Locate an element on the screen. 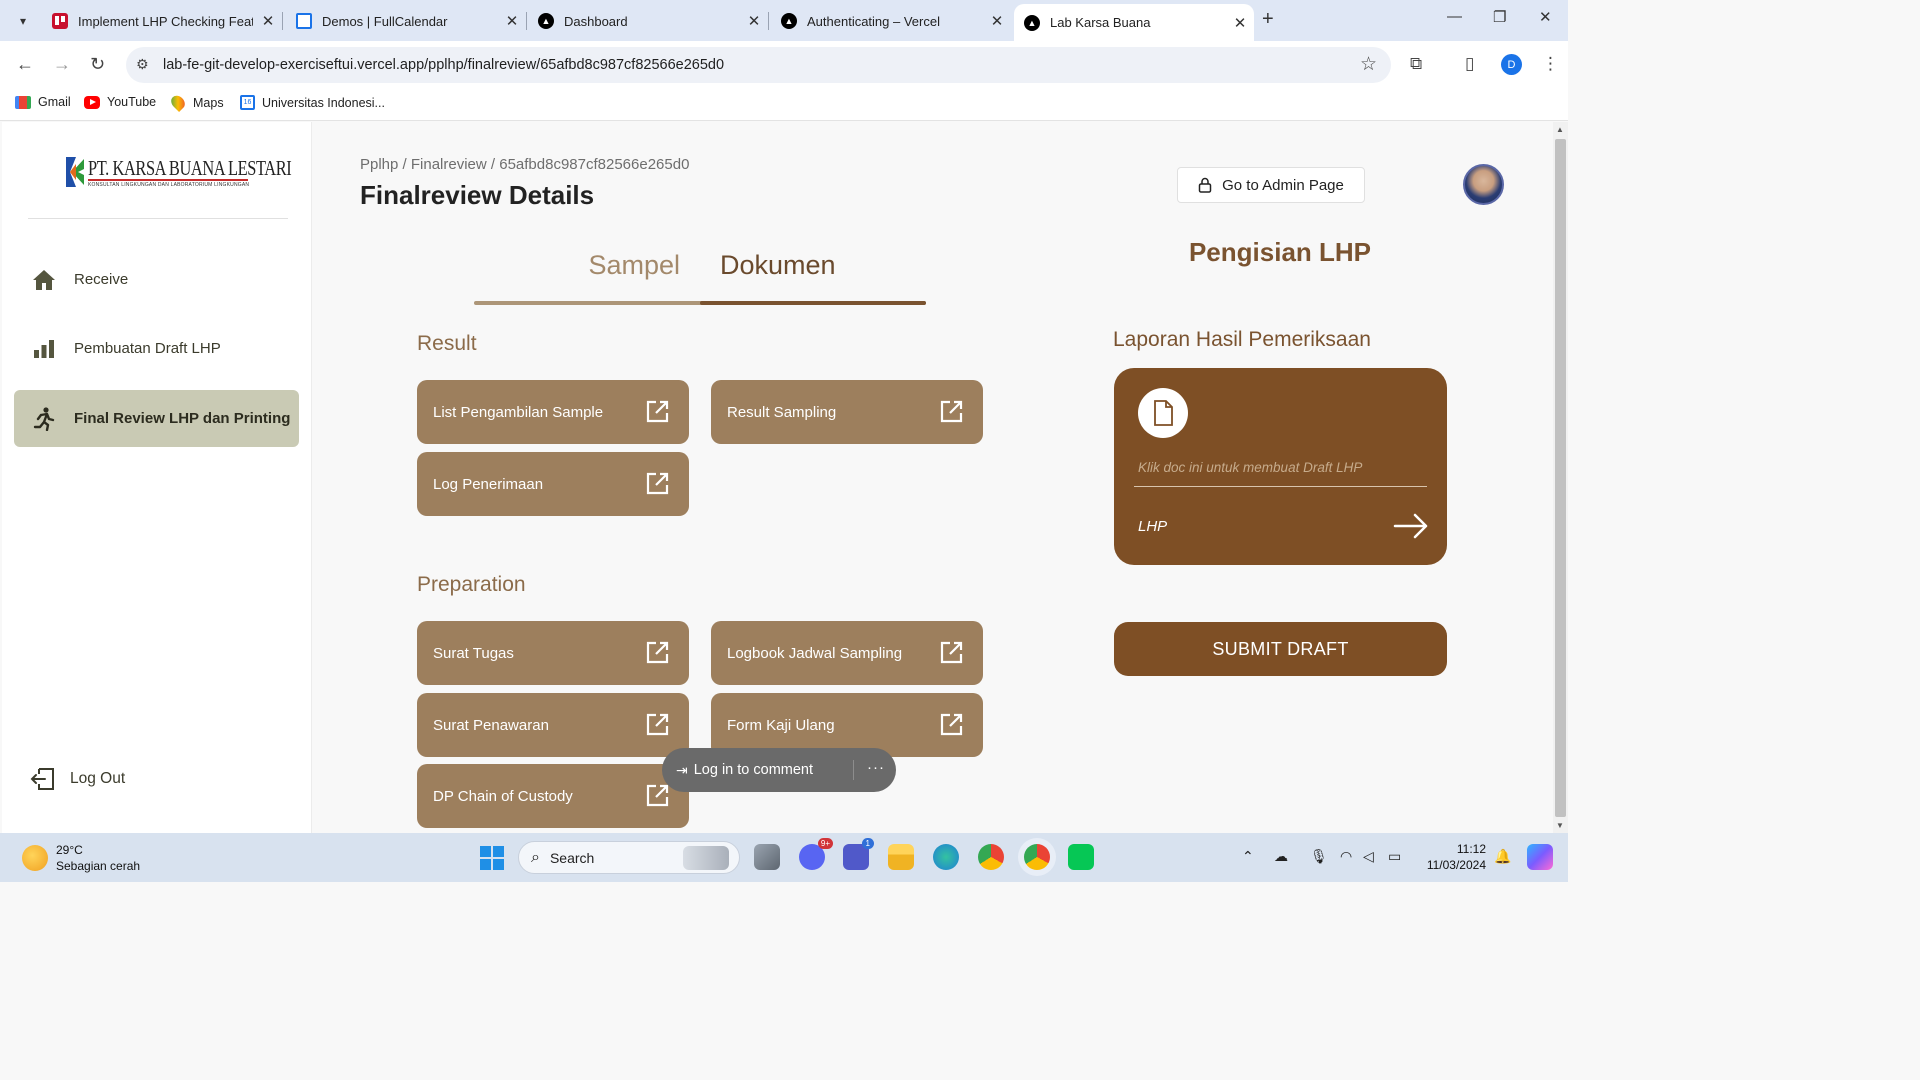 This screenshot has width=1920, height=1080. doc-button-list-pengambilan-sample: List Pengambilan Sample is located at coordinates (553, 412).